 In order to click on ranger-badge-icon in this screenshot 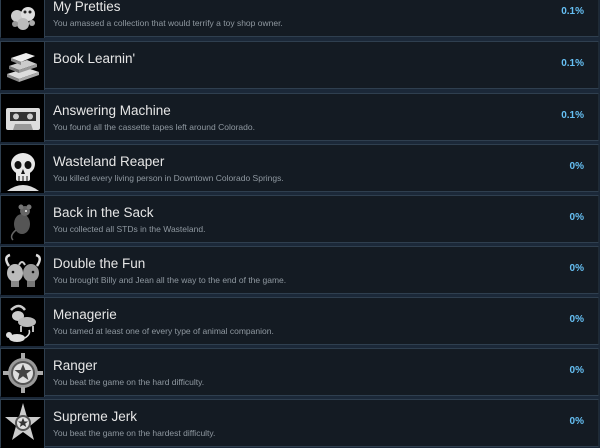, I will do `click(23, 373)`.